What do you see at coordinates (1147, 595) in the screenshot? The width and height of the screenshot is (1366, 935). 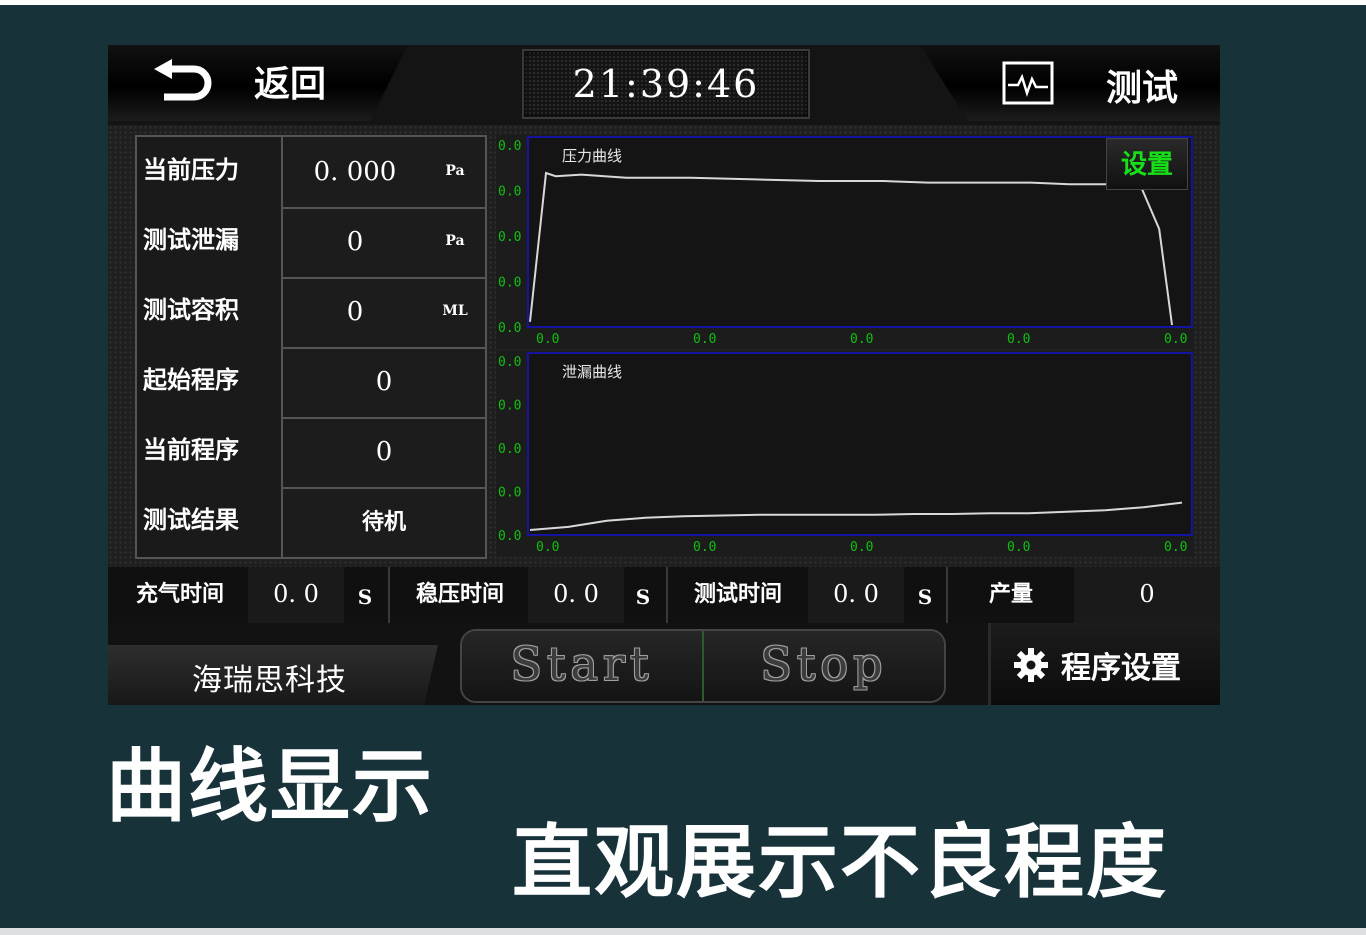 I see `count-value: 0` at bounding box center [1147, 595].